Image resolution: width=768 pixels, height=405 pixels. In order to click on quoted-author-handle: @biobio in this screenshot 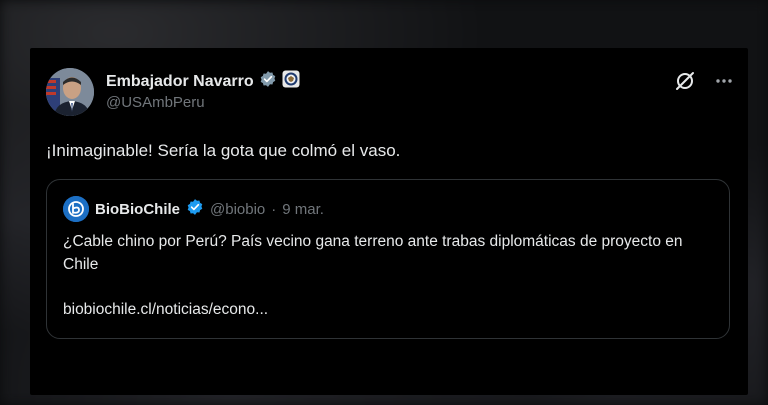, I will do `click(237, 209)`.